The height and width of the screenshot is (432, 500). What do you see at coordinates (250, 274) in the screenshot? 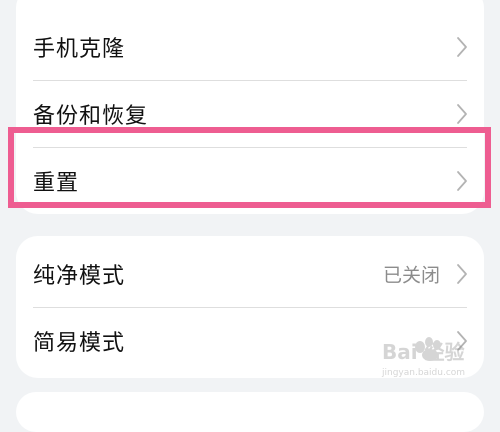
I see `pure-mode-item: 纯净模式 已关闭` at bounding box center [250, 274].